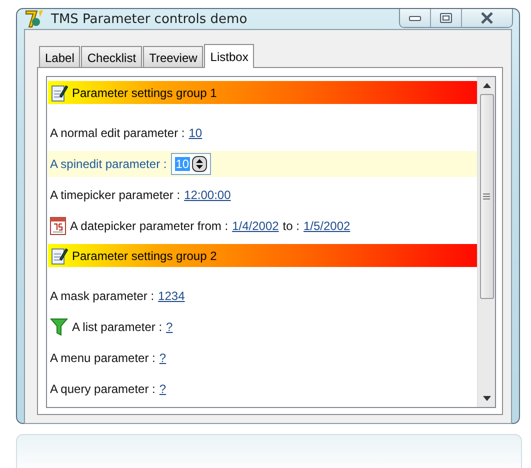 This screenshot has height=468, width=531. What do you see at coordinates (149, 226) in the screenshot?
I see `parameter-label: A datepicker parameter from :` at bounding box center [149, 226].